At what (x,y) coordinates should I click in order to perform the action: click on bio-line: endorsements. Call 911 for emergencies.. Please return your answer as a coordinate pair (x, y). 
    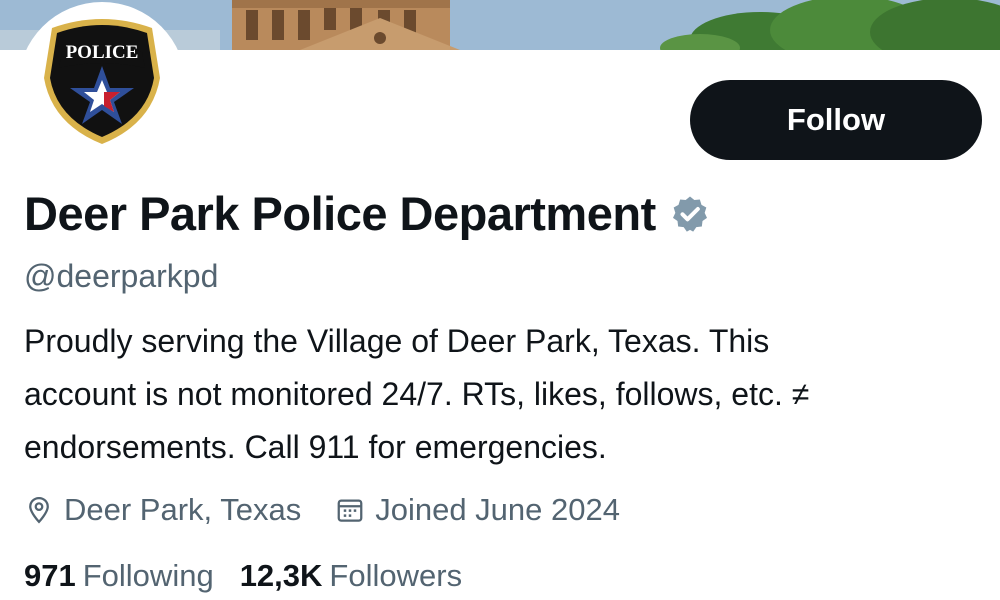
    Looking at the image, I should click on (315, 447).